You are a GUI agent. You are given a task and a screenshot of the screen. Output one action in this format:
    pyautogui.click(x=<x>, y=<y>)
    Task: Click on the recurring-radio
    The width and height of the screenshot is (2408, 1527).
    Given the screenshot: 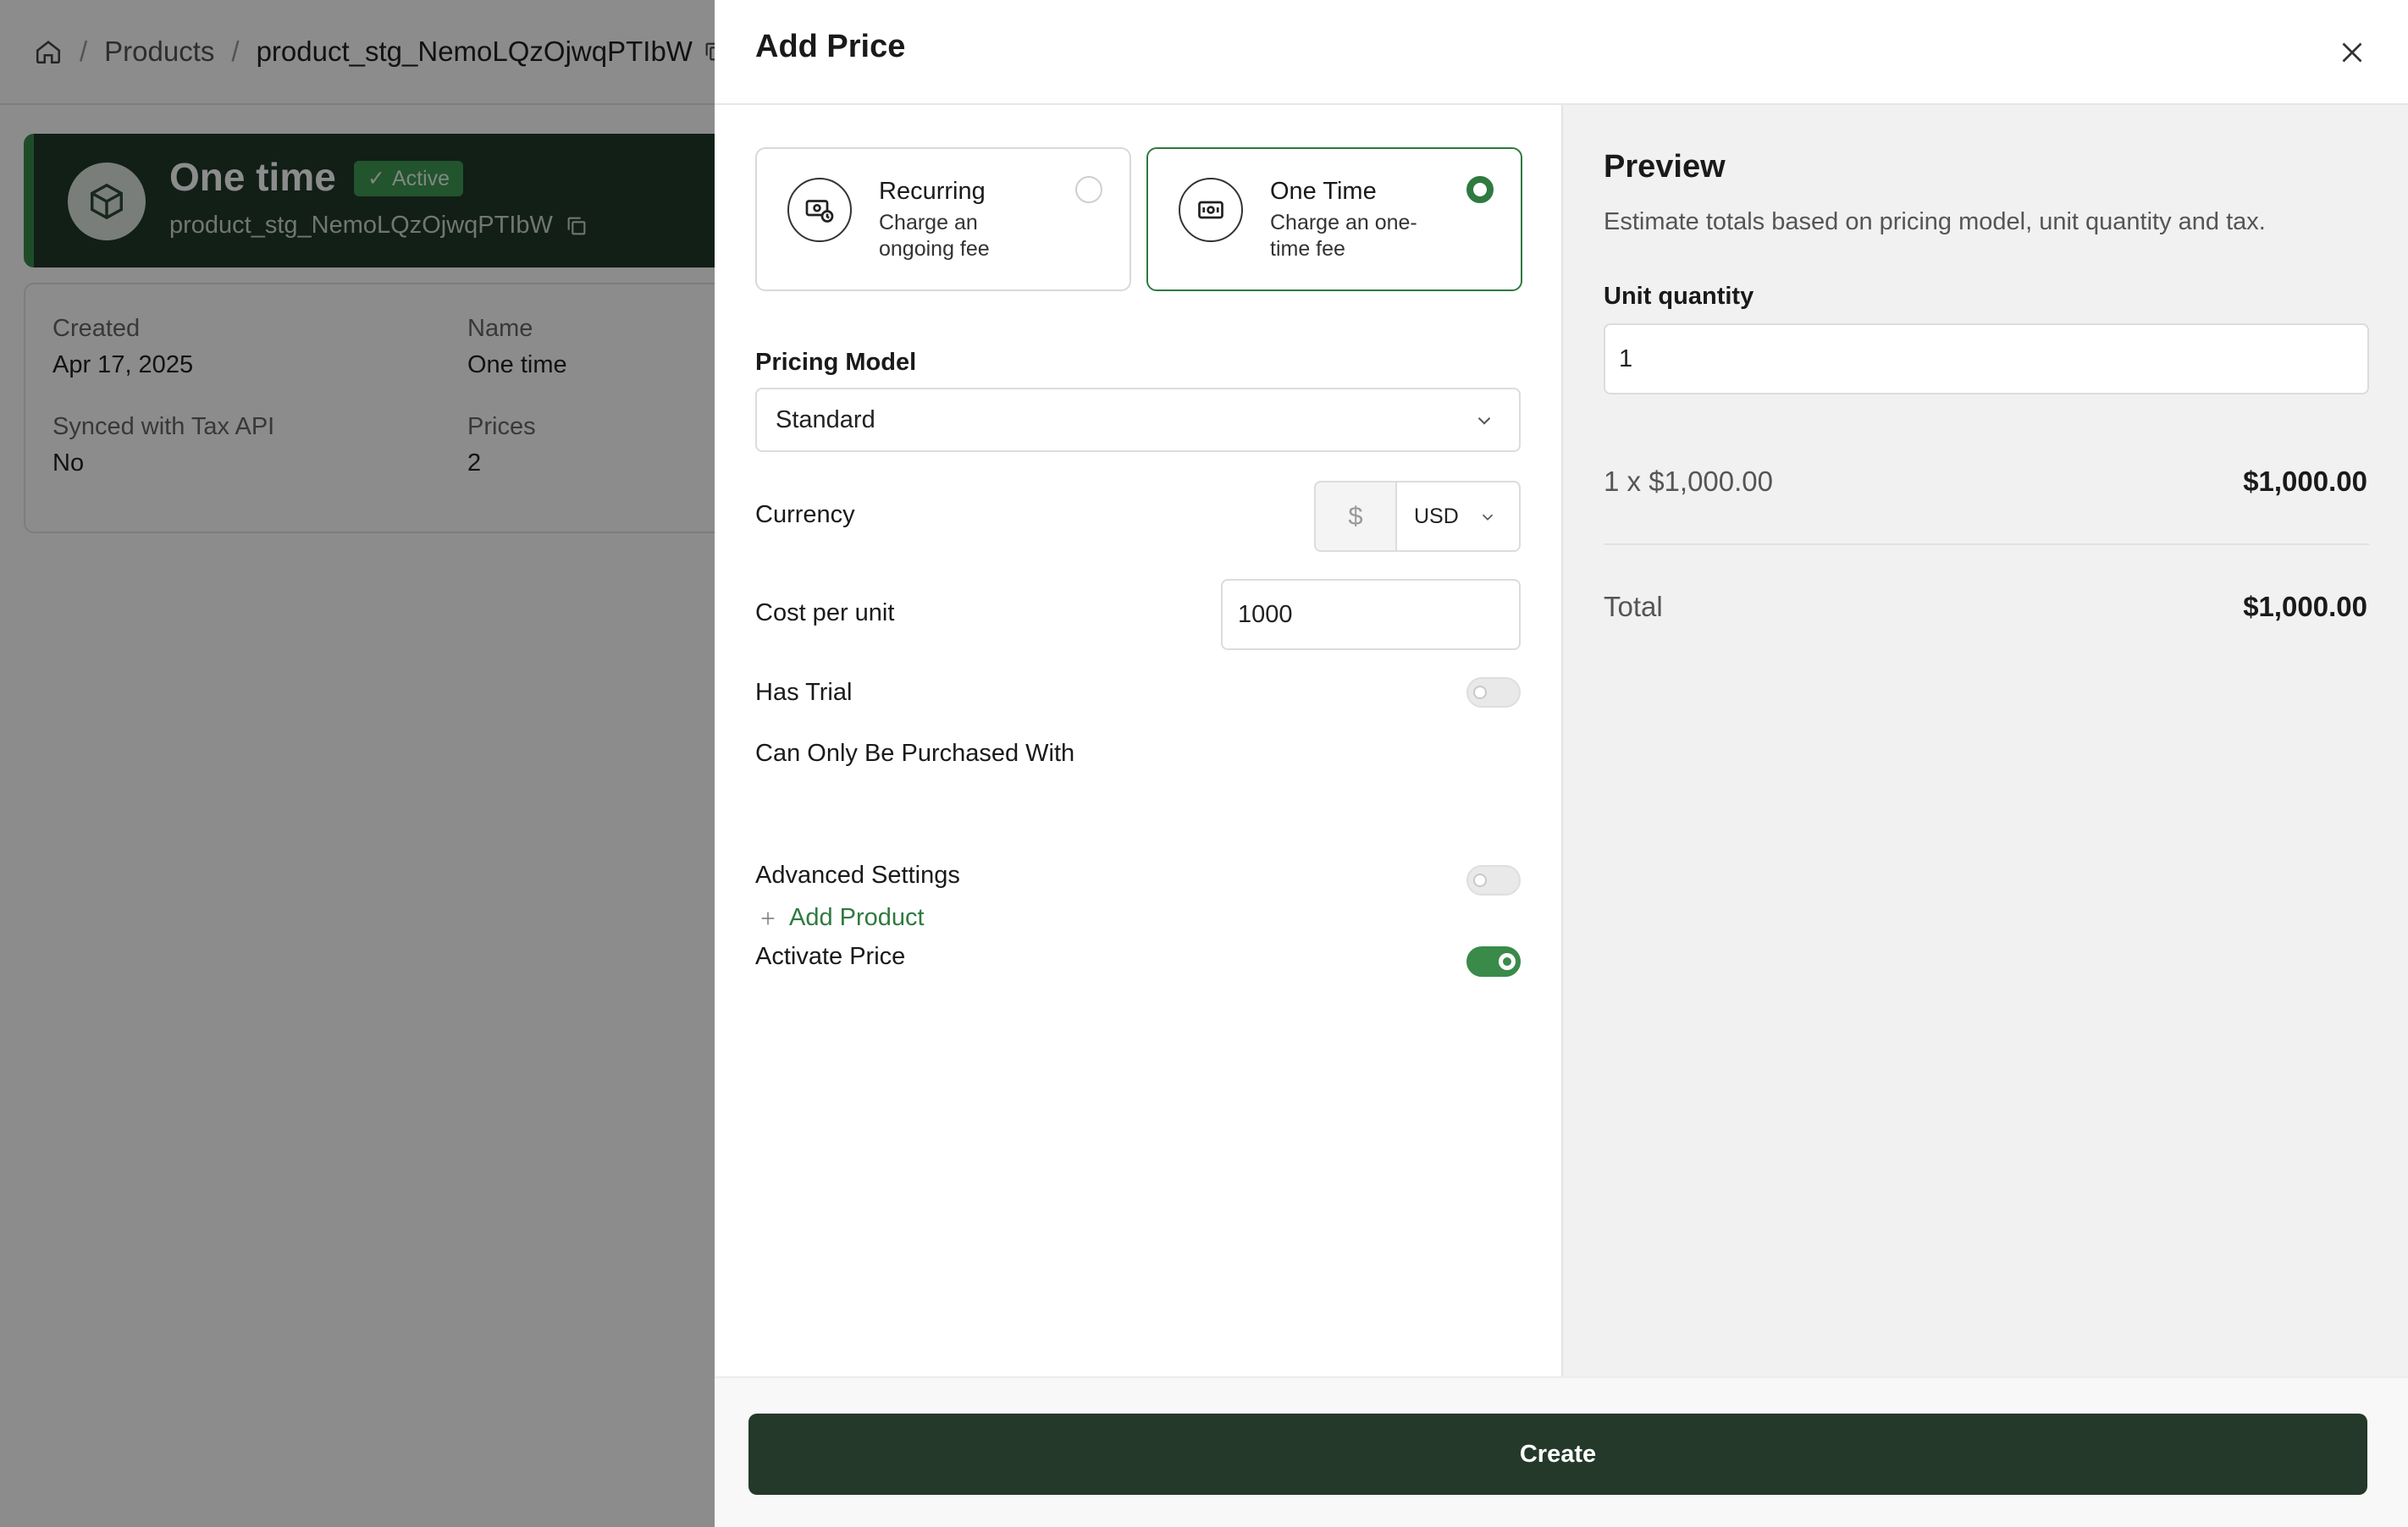 What is the action you would take?
    pyautogui.click(x=1088, y=189)
    